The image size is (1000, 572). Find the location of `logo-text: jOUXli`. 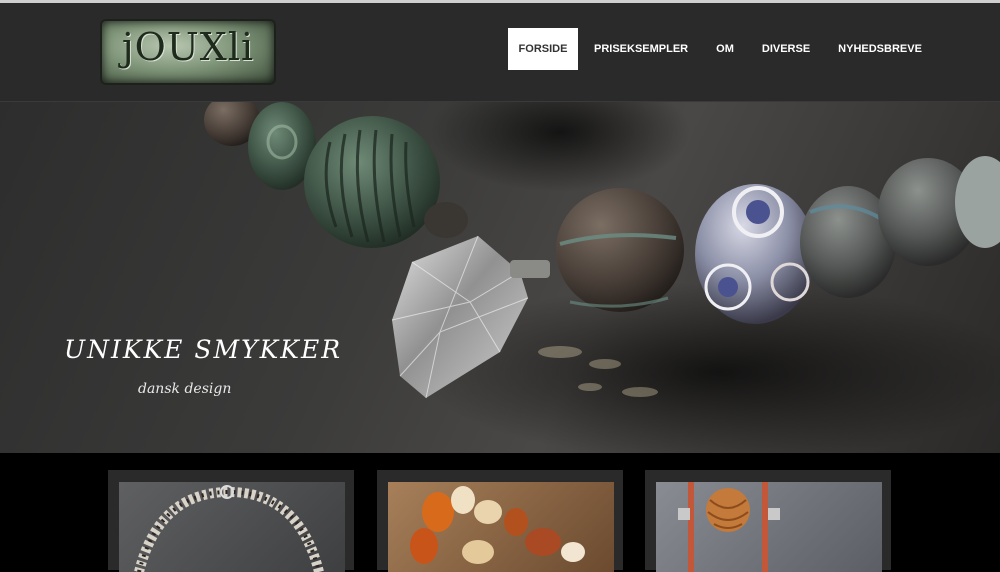

logo-text: jOUXli is located at coordinates (188, 47).